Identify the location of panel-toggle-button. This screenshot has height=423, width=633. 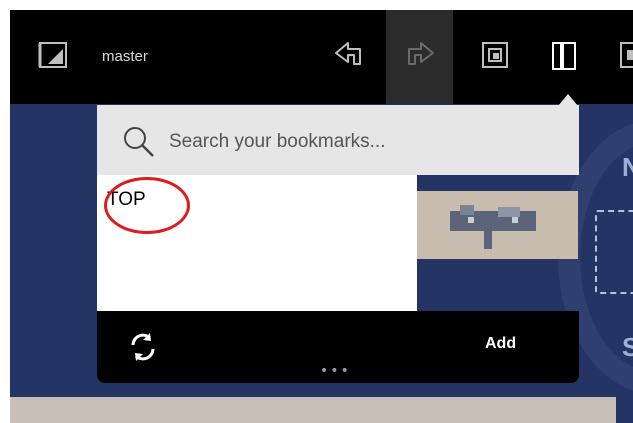
(53, 57).